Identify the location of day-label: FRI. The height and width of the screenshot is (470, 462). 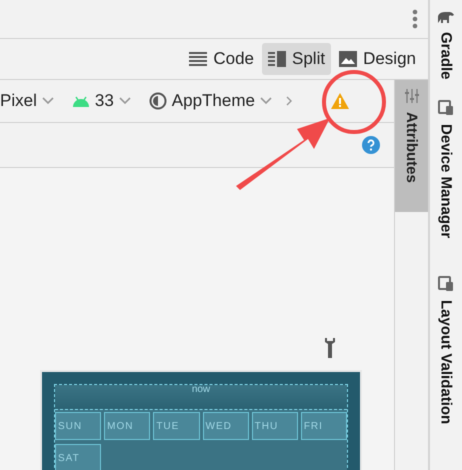
(323, 426).